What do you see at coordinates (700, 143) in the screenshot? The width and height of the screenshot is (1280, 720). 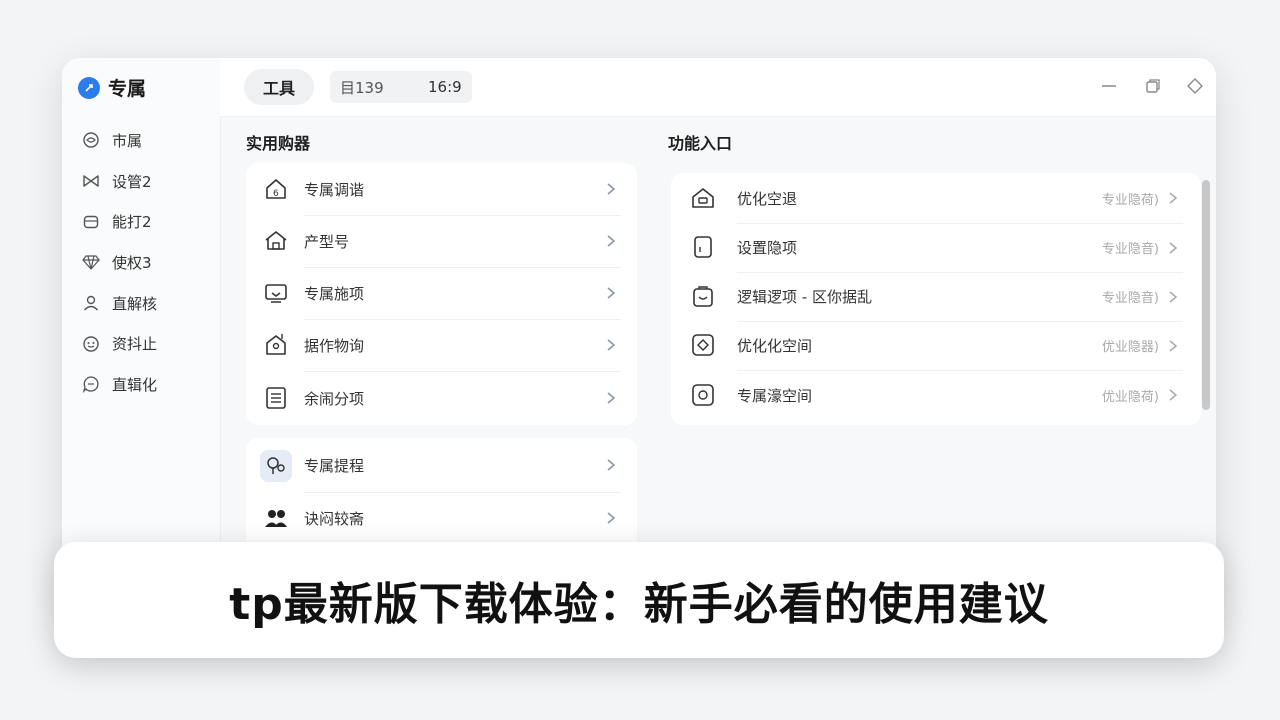 I see `right-section-title: 功能入口` at bounding box center [700, 143].